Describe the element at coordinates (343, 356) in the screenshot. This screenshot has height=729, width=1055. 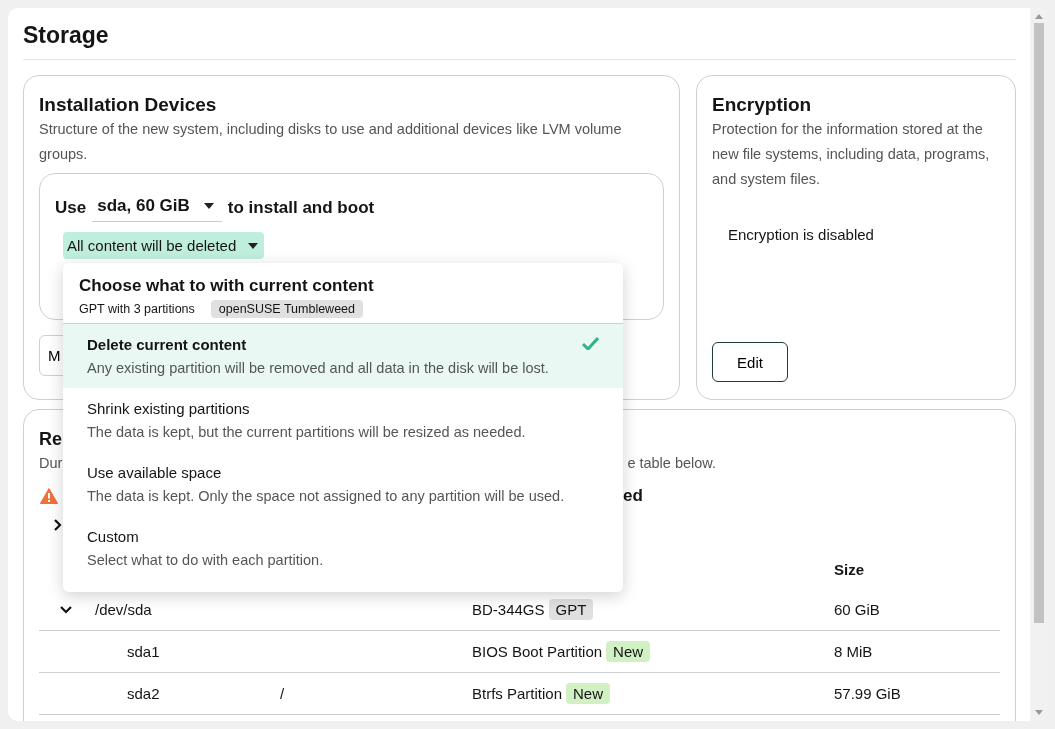
I see `menu-option: Delete current content Any existing partition will be removed and all data in the disk will be lost.` at that location.